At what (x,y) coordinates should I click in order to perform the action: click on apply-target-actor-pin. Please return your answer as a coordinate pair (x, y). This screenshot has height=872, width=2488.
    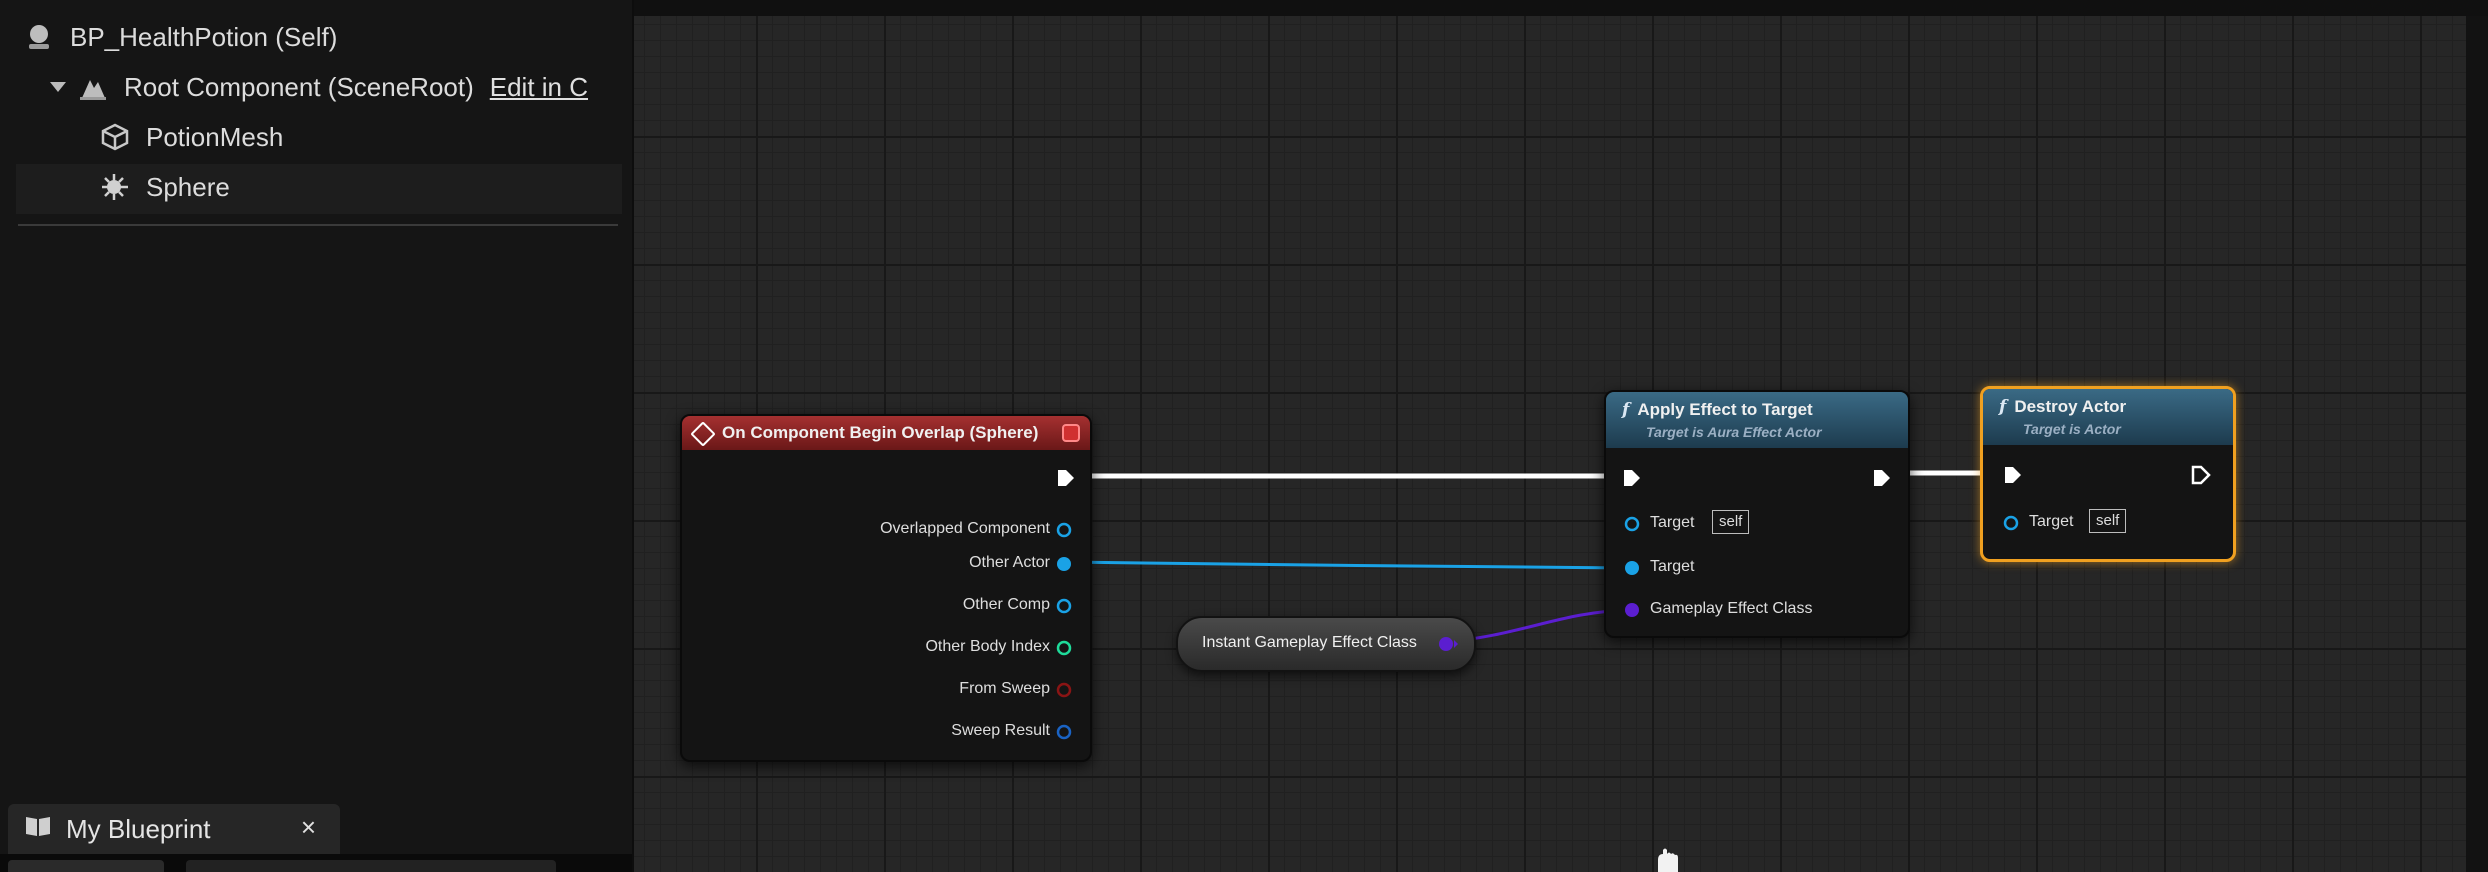
    Looking at the image, I should click on (1632, 568).